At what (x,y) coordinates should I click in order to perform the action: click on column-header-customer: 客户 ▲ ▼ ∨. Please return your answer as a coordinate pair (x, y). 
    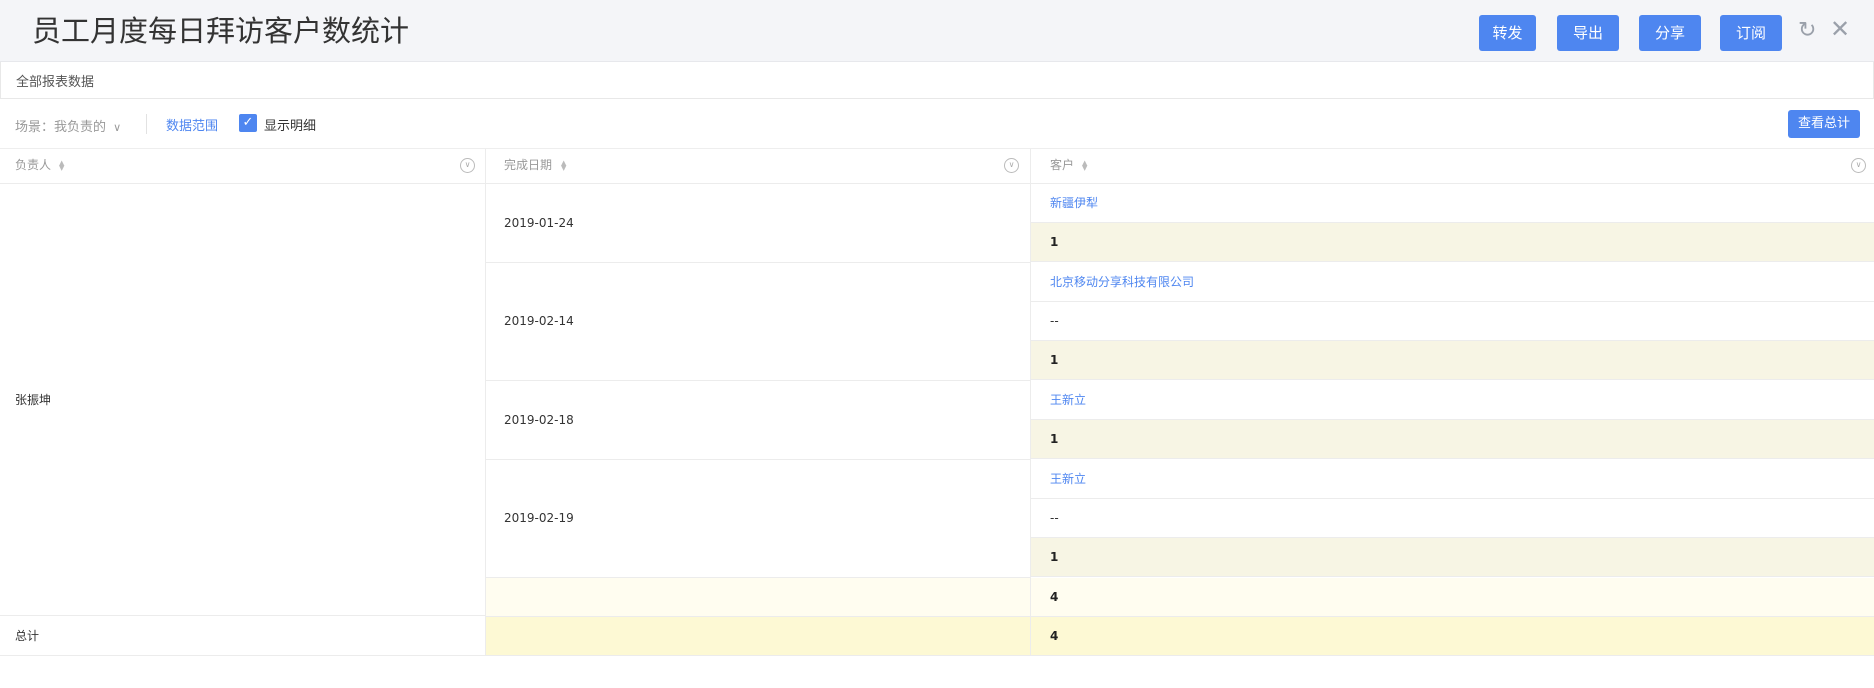
    Looking at the image, I should click on (1452, 166).